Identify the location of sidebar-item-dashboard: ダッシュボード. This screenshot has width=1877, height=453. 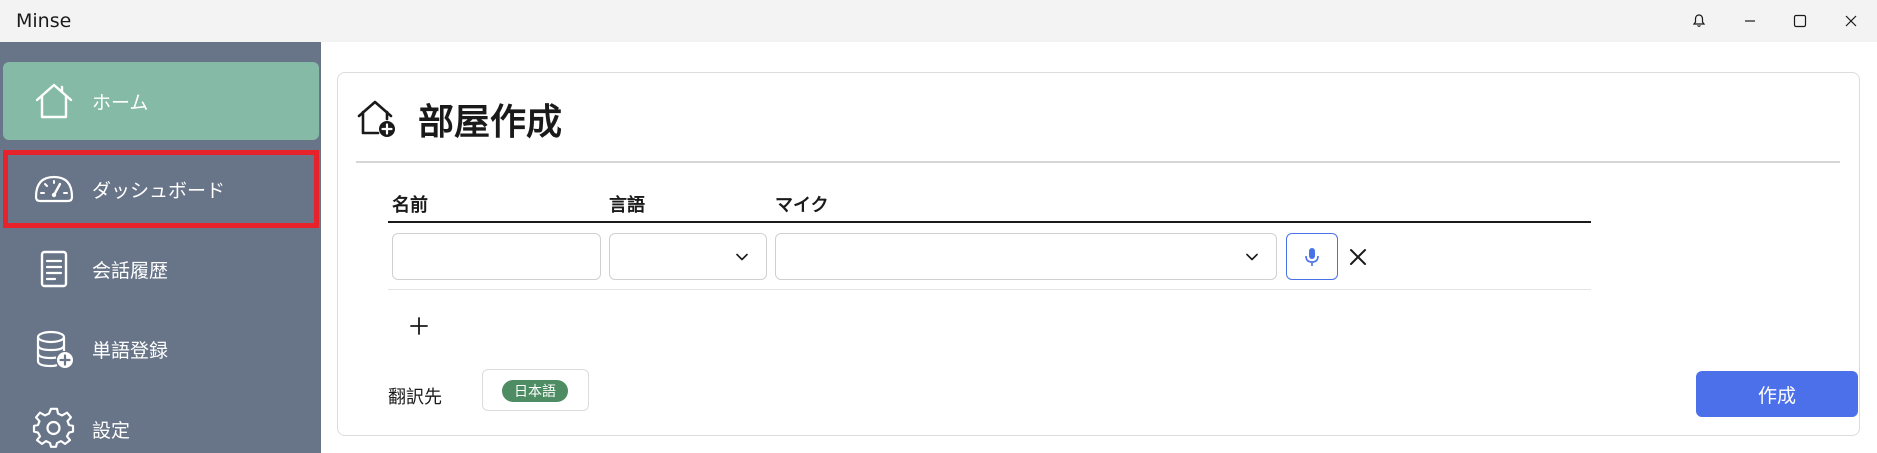
(161, 189).